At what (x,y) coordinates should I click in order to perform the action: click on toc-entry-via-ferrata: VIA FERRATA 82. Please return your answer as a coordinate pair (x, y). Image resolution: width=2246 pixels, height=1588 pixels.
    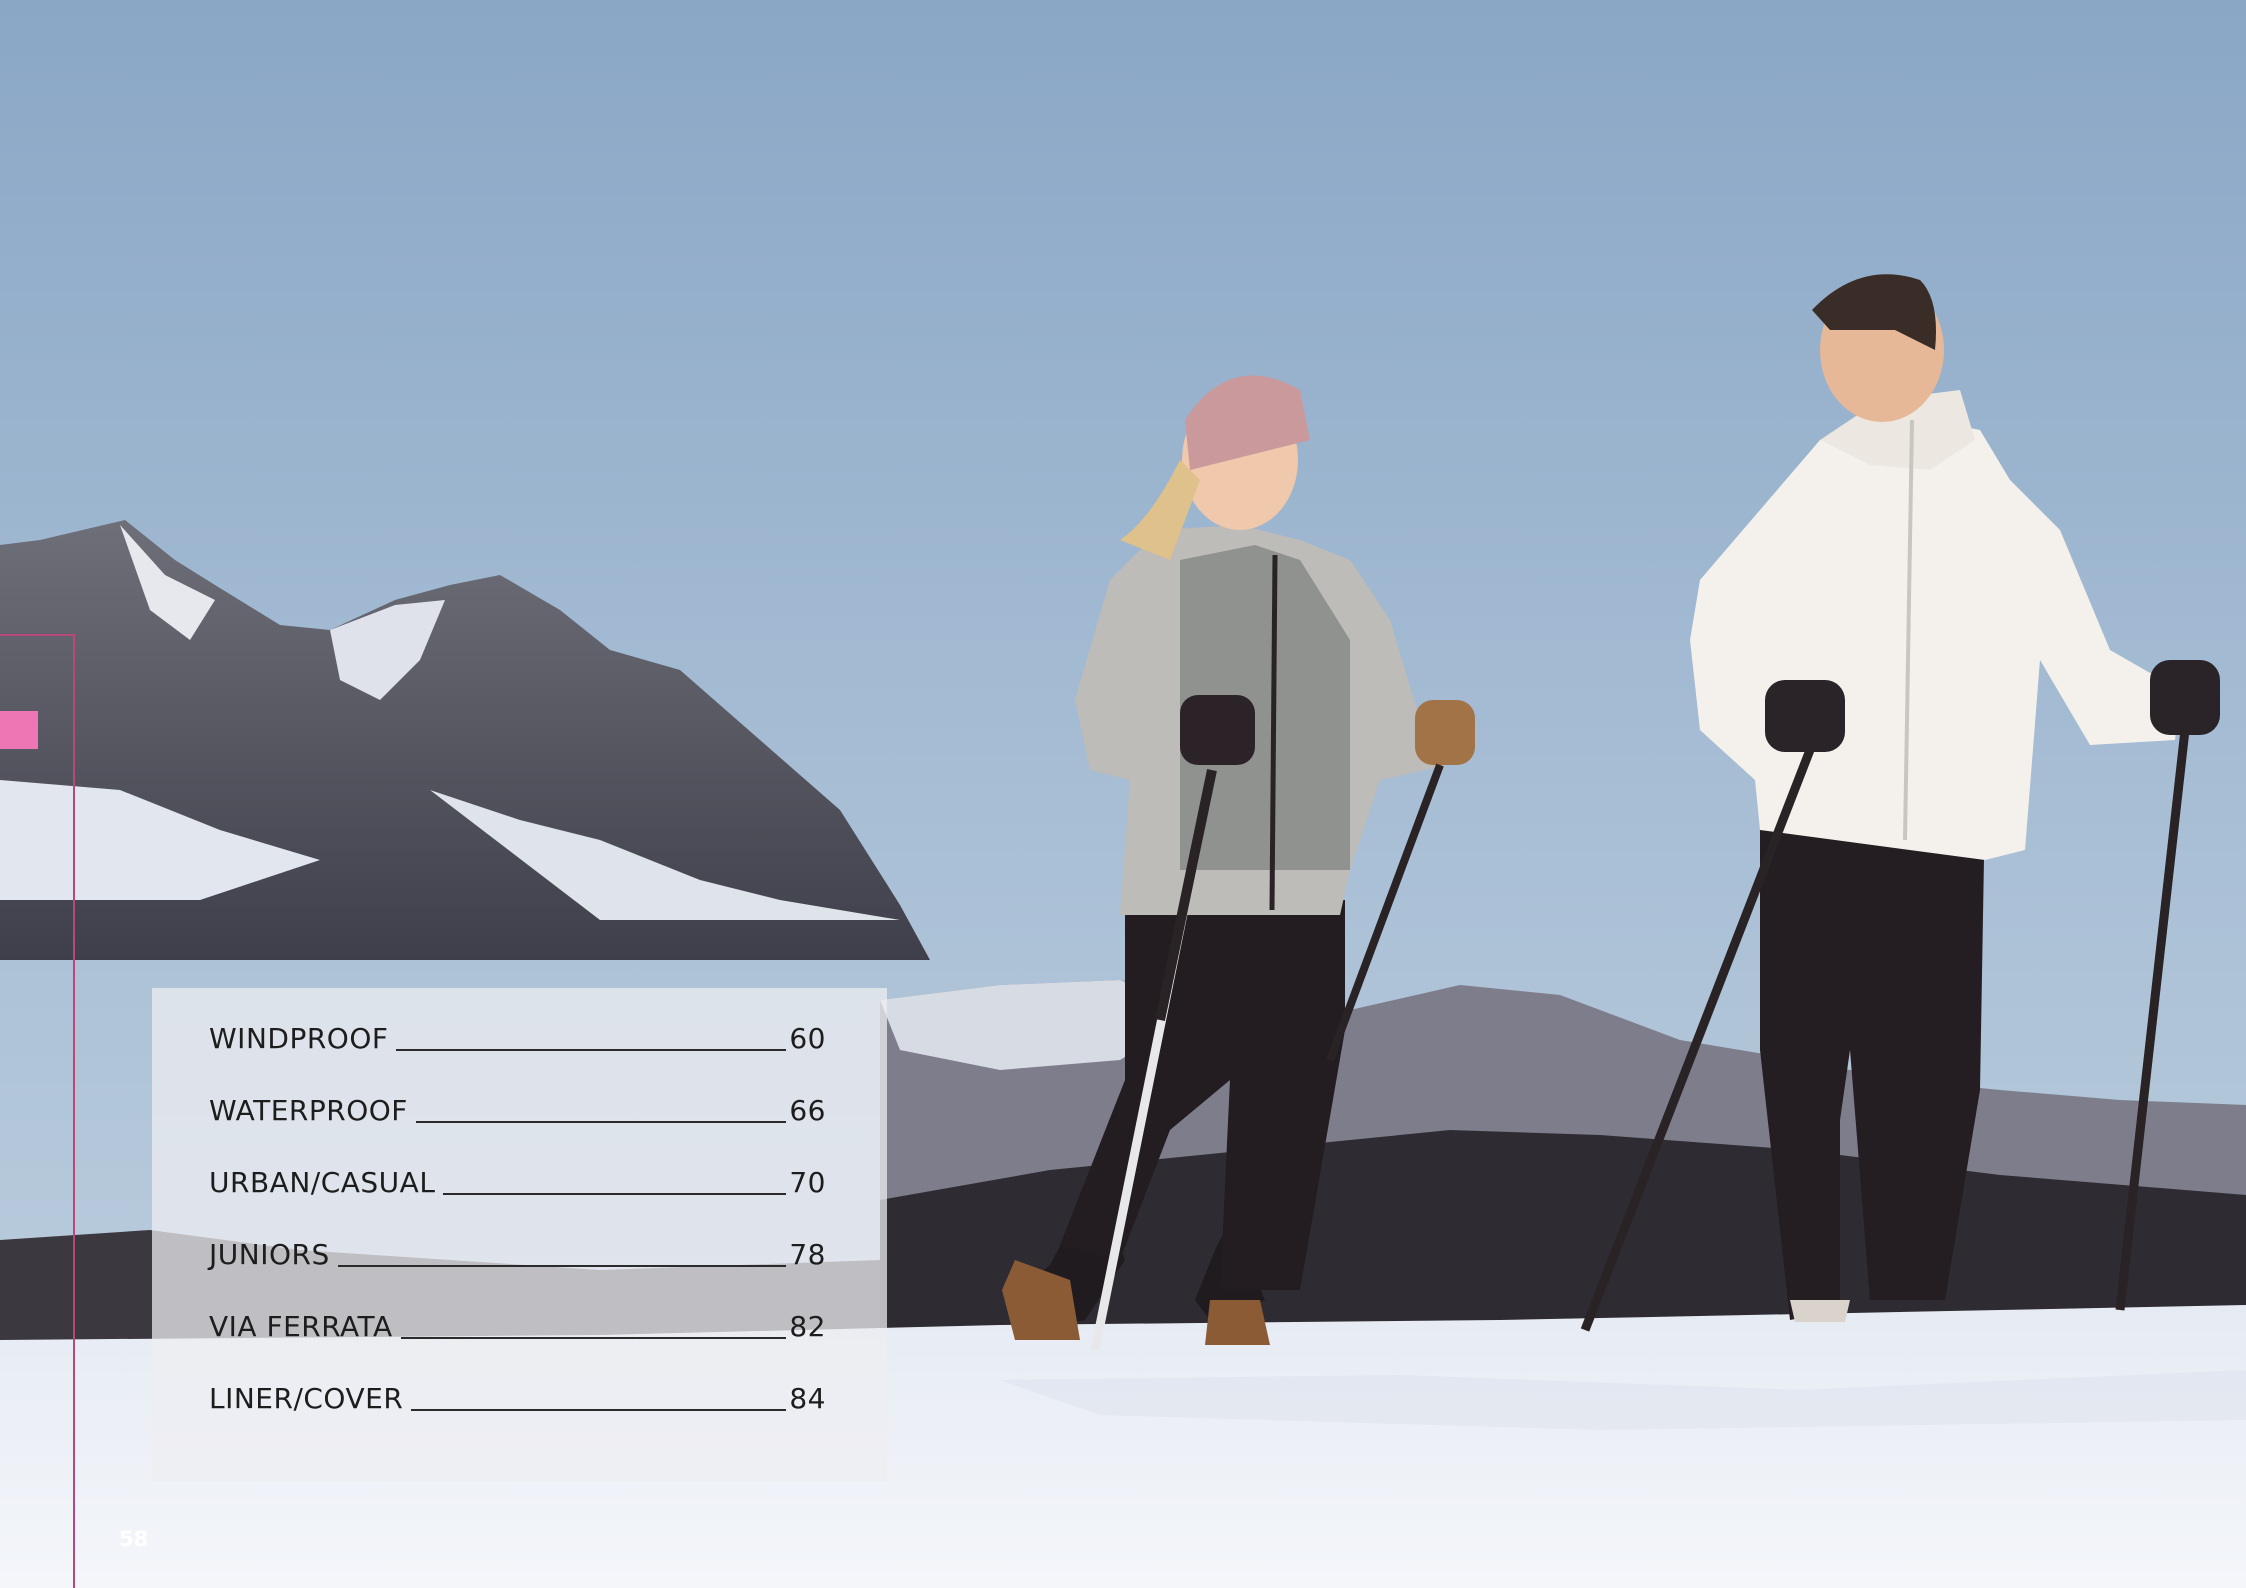
    Looking at the image, I should click on (517, 1323).